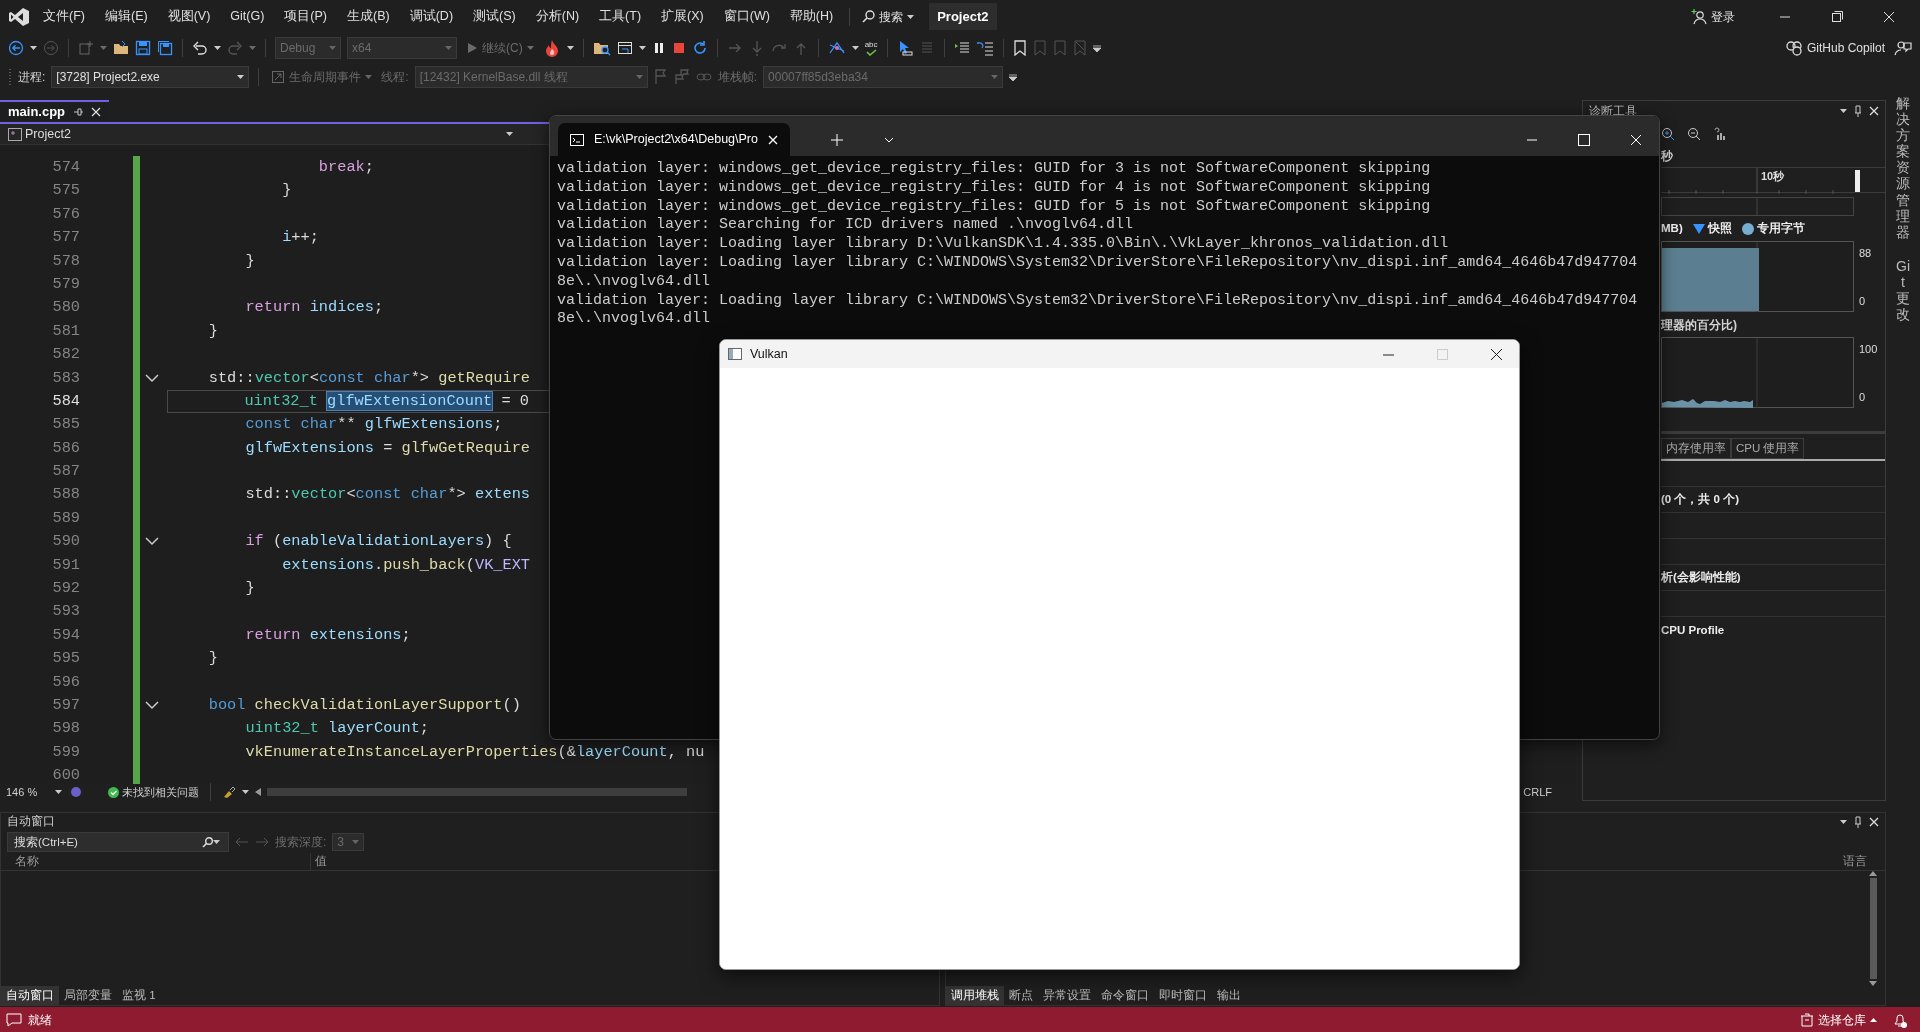 Image resolution: width=1920 pixels, height=1032 pixels. What do you see at coordinates (66, 331) in the screenshot?
I see `line-number: 581` at bounding box center [66, 331].